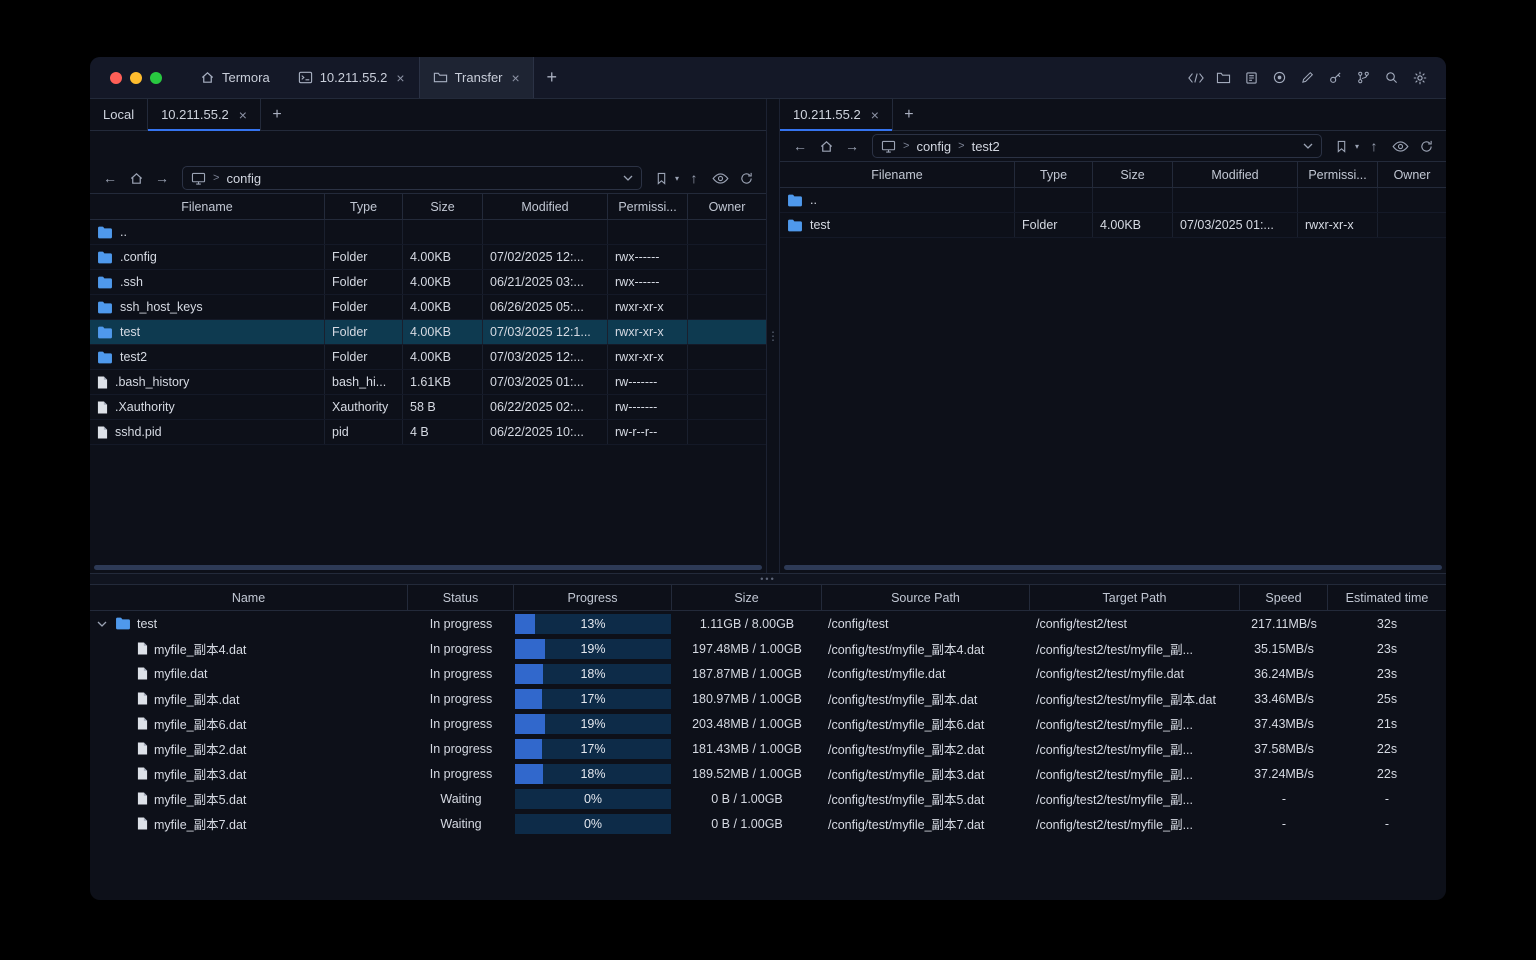 The image size is (1536, 960). What do you see at coordinates (249, 597) in the screenshot?
I see `column-header: Name` at bounding box center [249, 597].